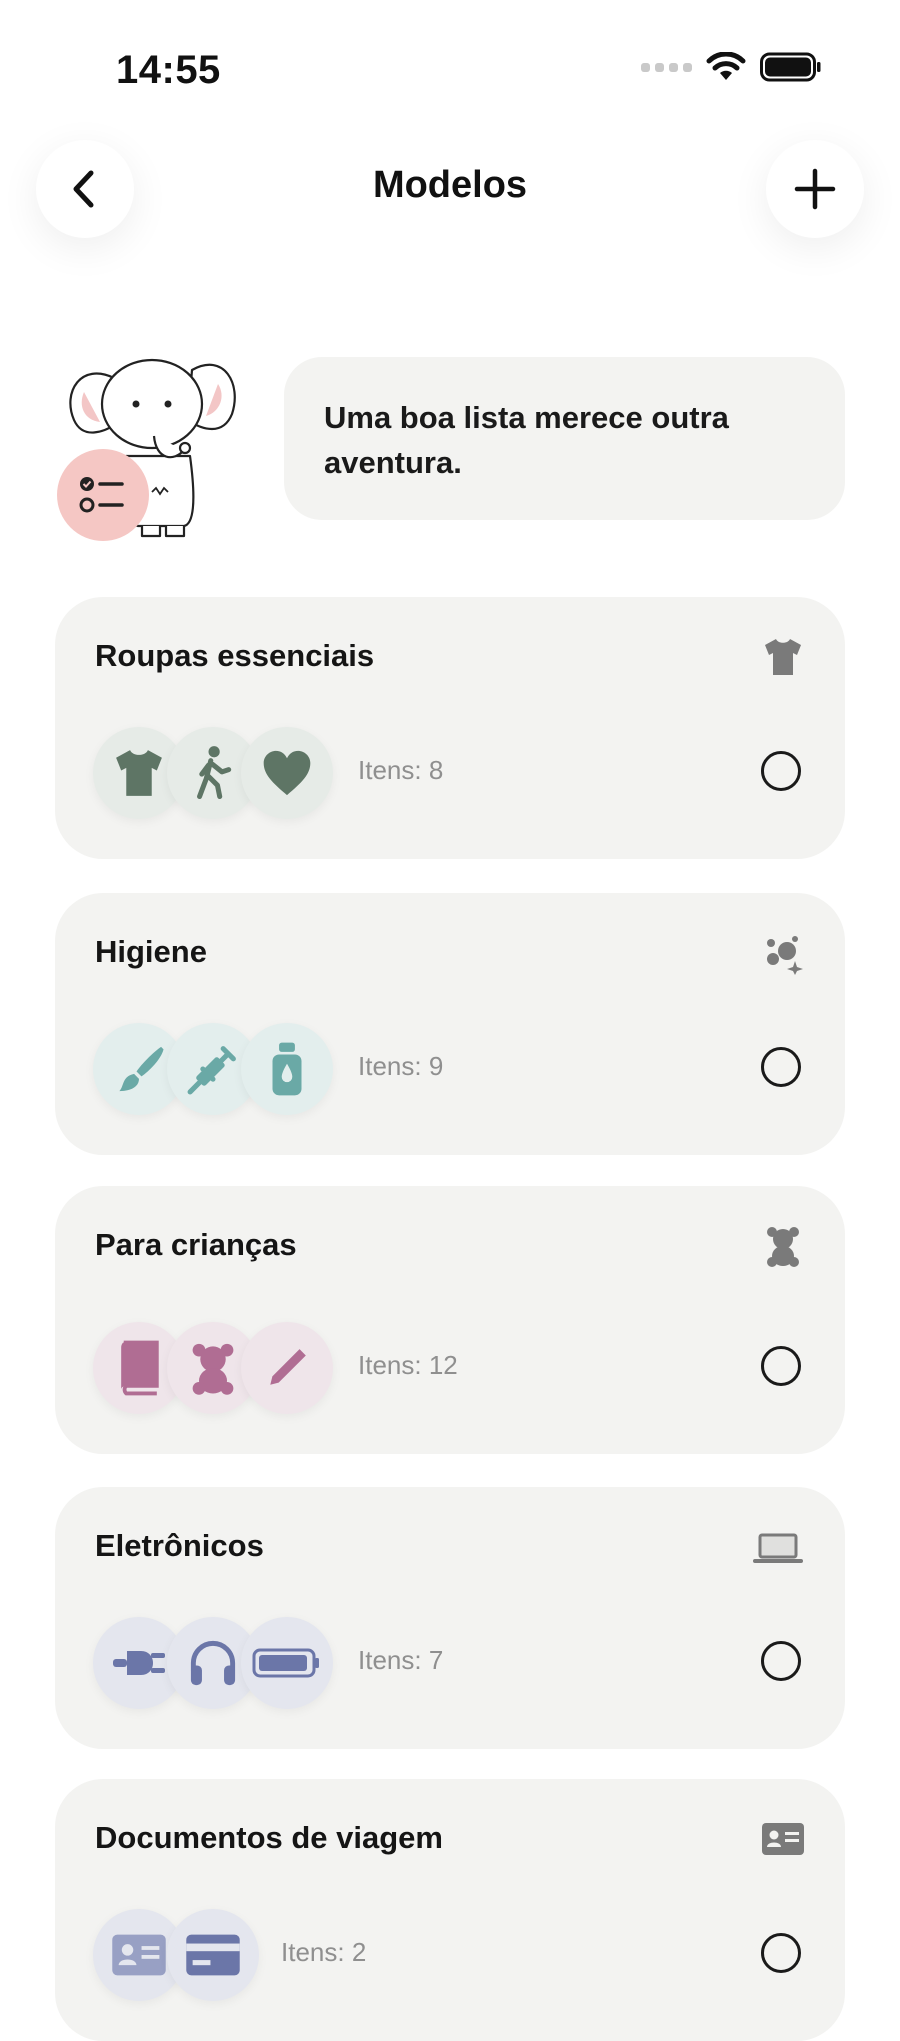  Describe the element at coordinates (408, 1365) in the screenshot. I see `items-count: Itens: 12` at that location.